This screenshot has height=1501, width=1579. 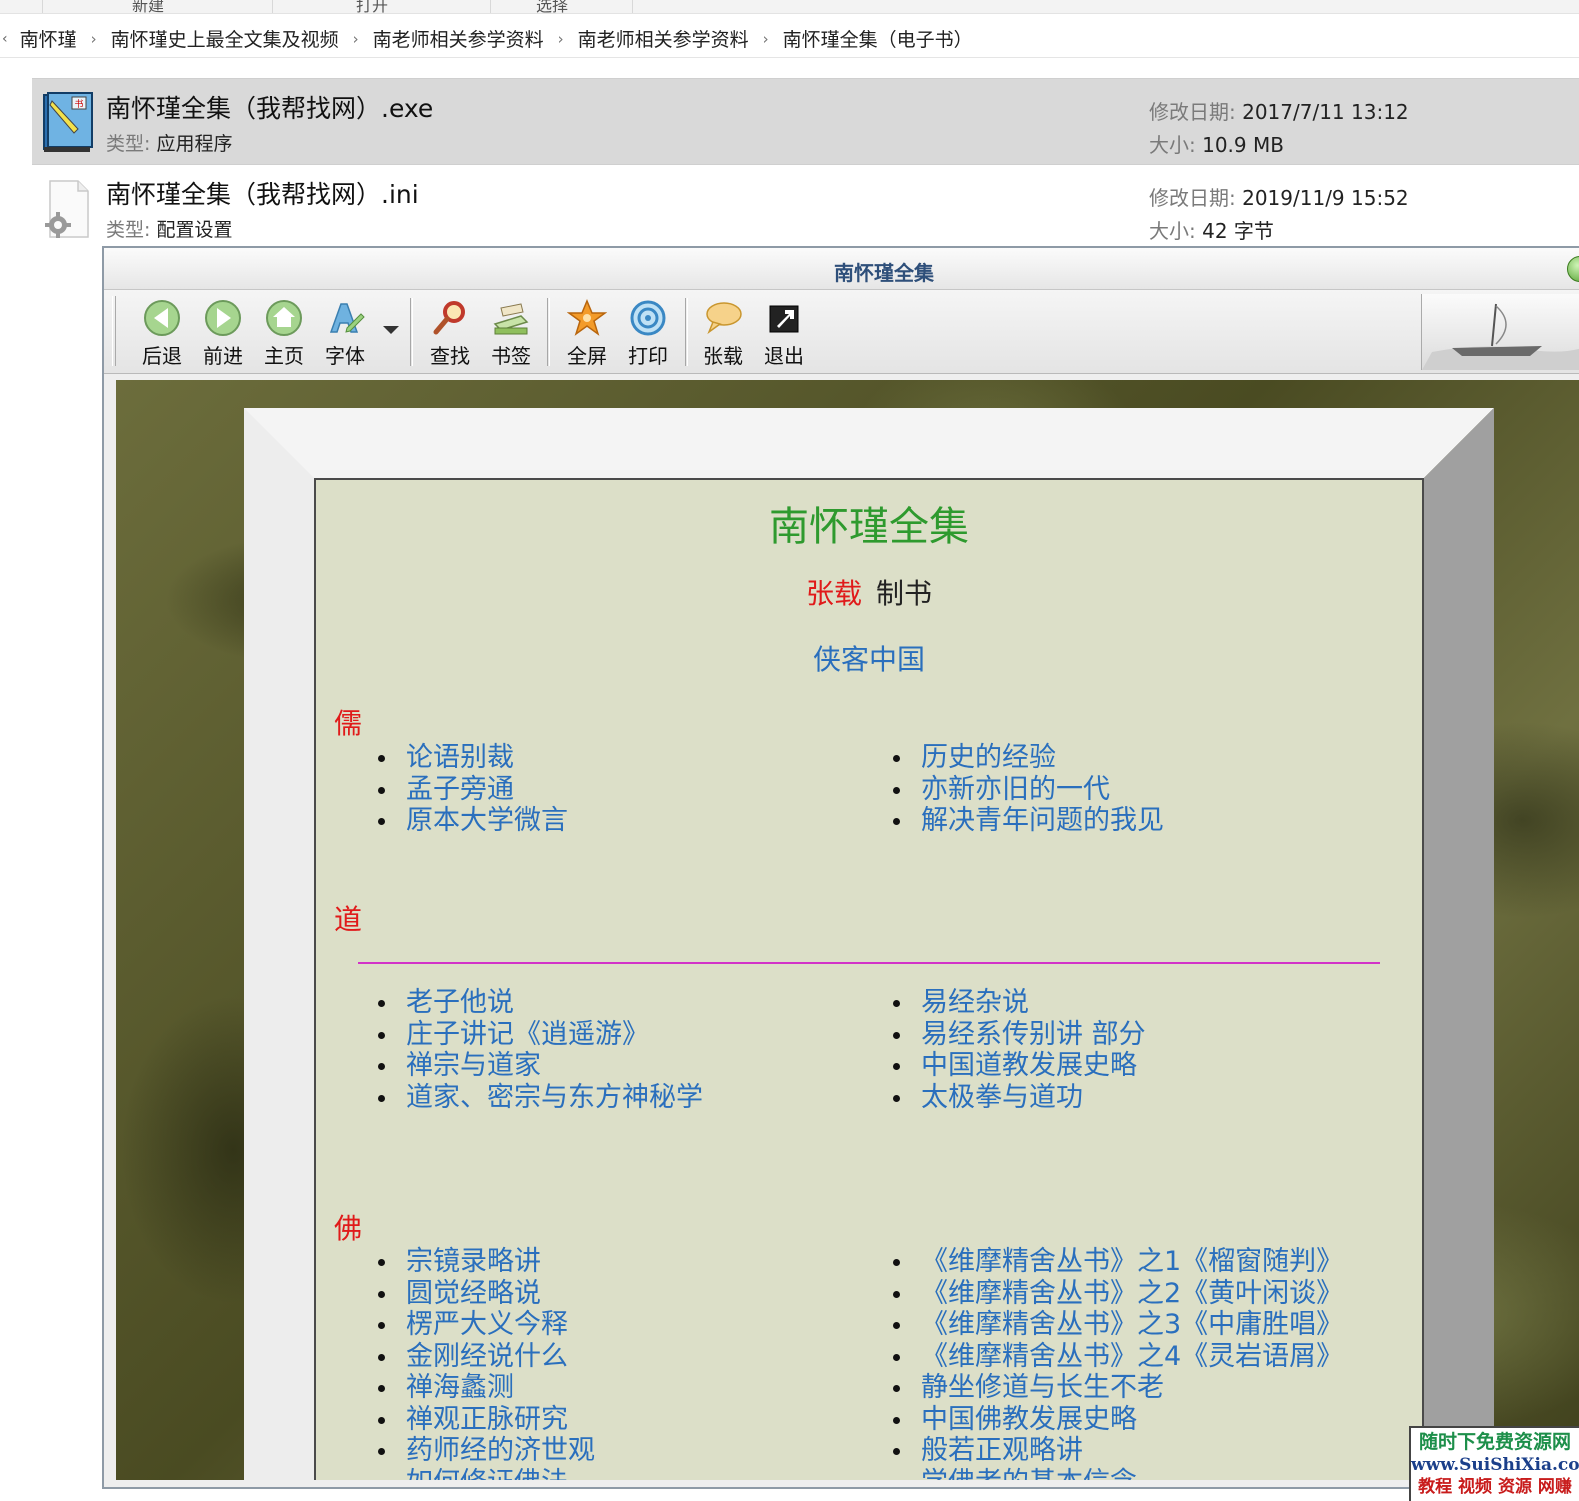 I want to click on section-heading-ru: 儒, so click(x=348, y=723).